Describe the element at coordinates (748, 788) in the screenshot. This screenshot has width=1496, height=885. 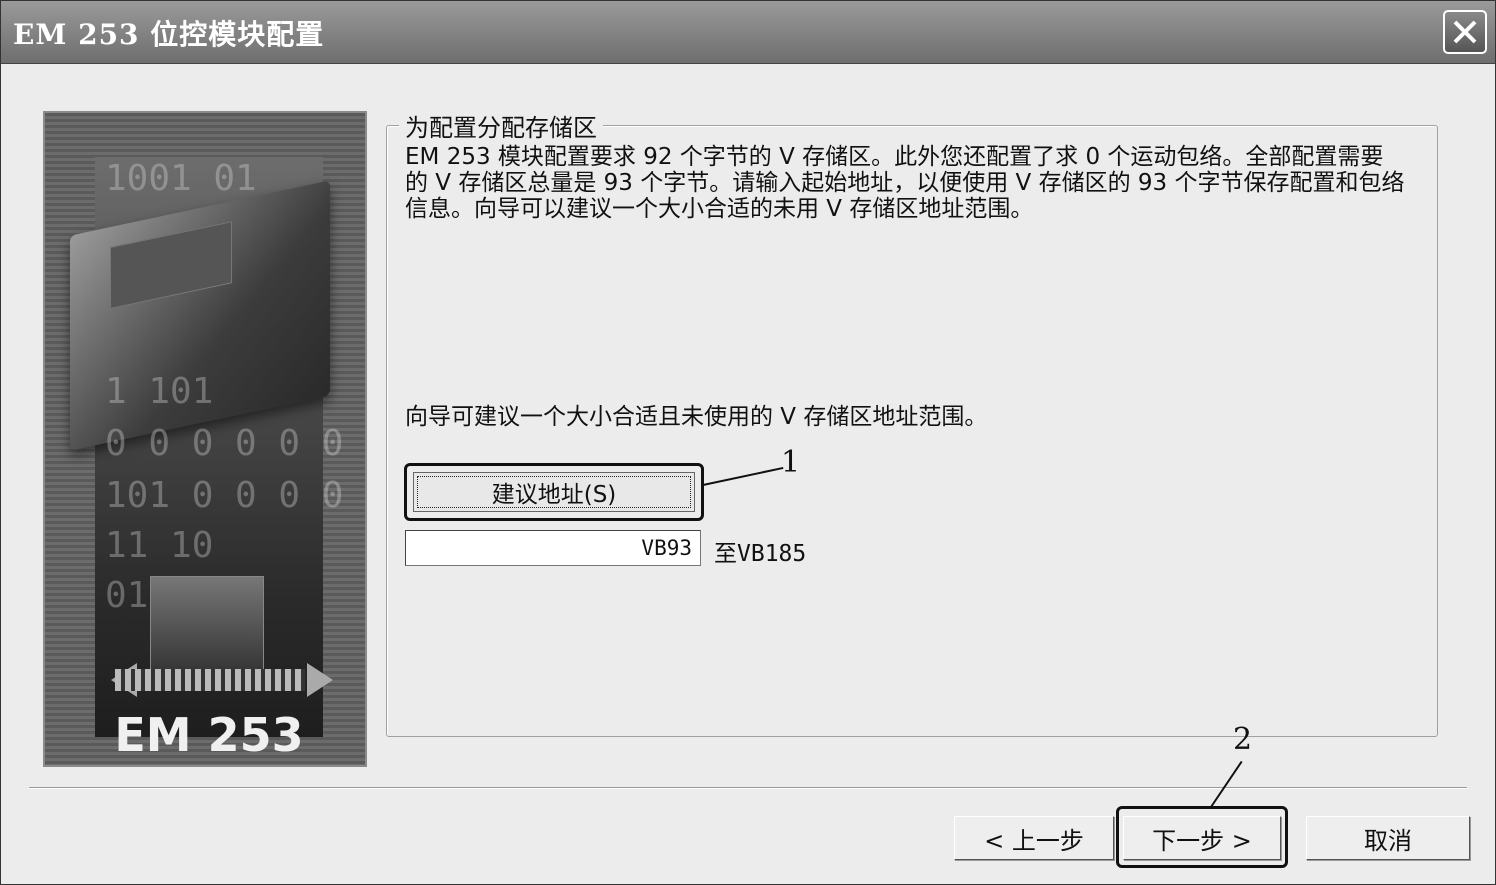
I see `footer-separator` at that location.